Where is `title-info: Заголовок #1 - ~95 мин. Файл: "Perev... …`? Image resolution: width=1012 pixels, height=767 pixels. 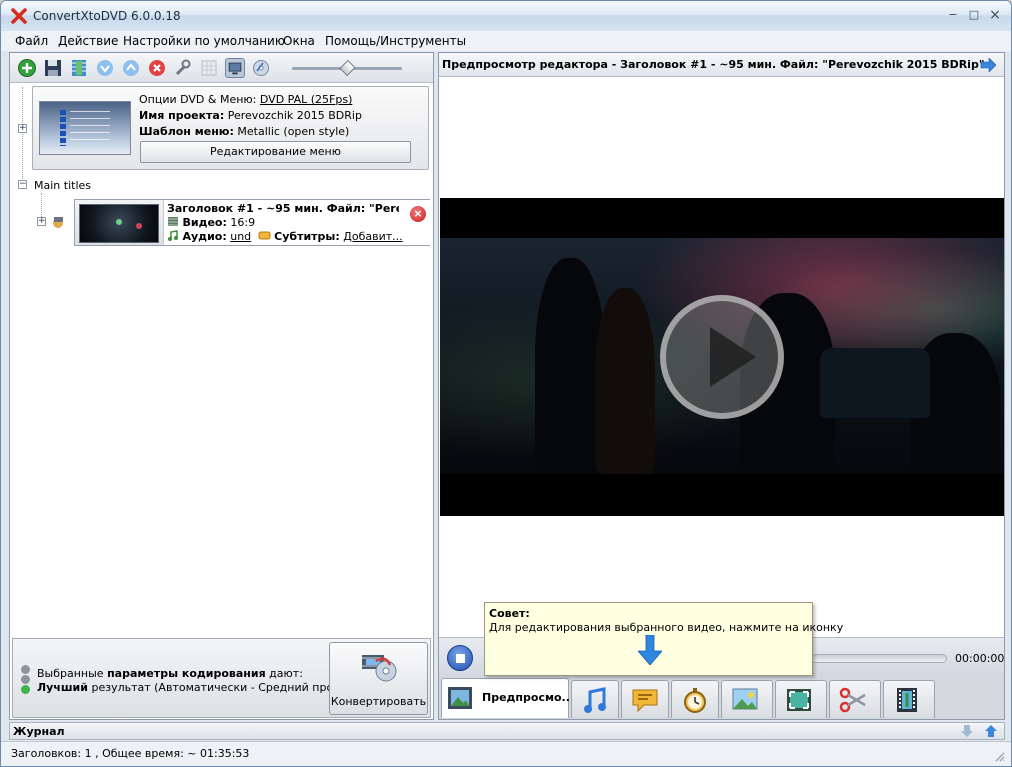
title-info: Заголовок #1 - ~95 мин. Файл: "Perev... … is located at coordinates (296, 222).